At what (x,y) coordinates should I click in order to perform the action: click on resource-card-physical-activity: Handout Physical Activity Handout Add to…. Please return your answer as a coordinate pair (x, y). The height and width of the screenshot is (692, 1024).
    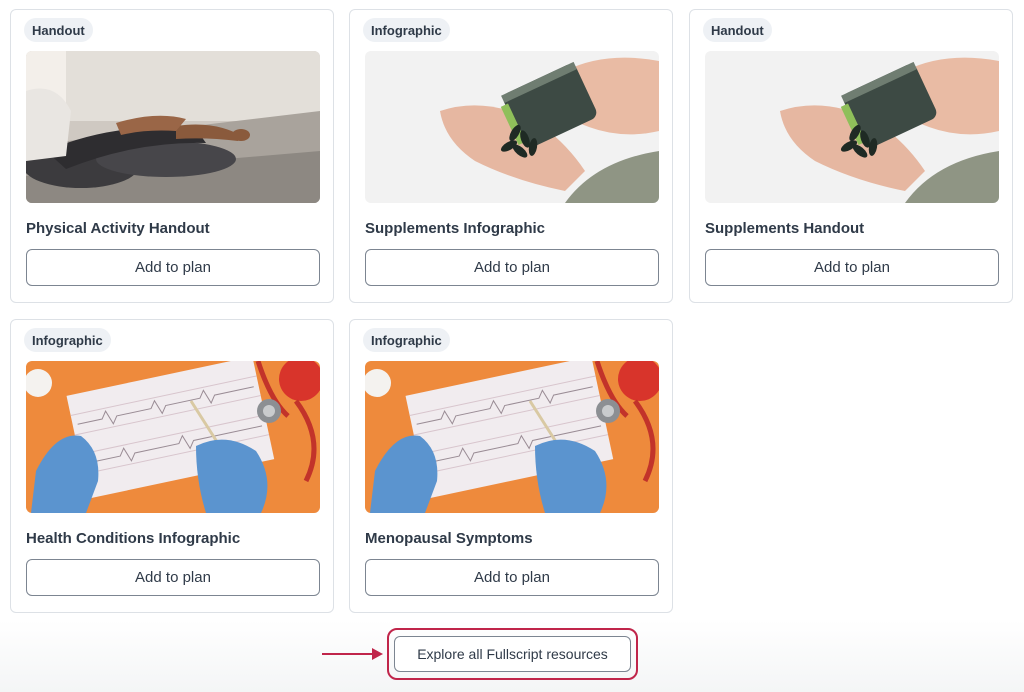
    Looking at the image, I should click on (172, 156).